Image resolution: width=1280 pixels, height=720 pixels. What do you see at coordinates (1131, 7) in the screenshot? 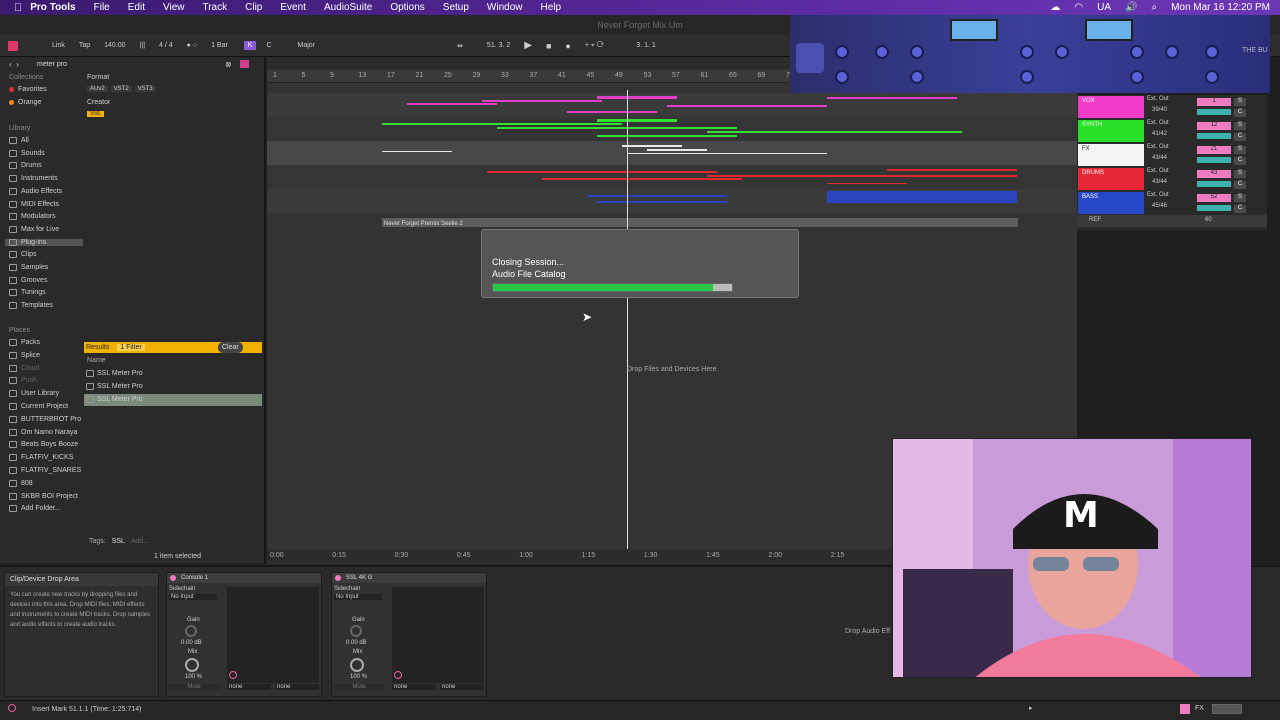
I see `volume-icon: 🔊` at bounding box center [1131, 7].